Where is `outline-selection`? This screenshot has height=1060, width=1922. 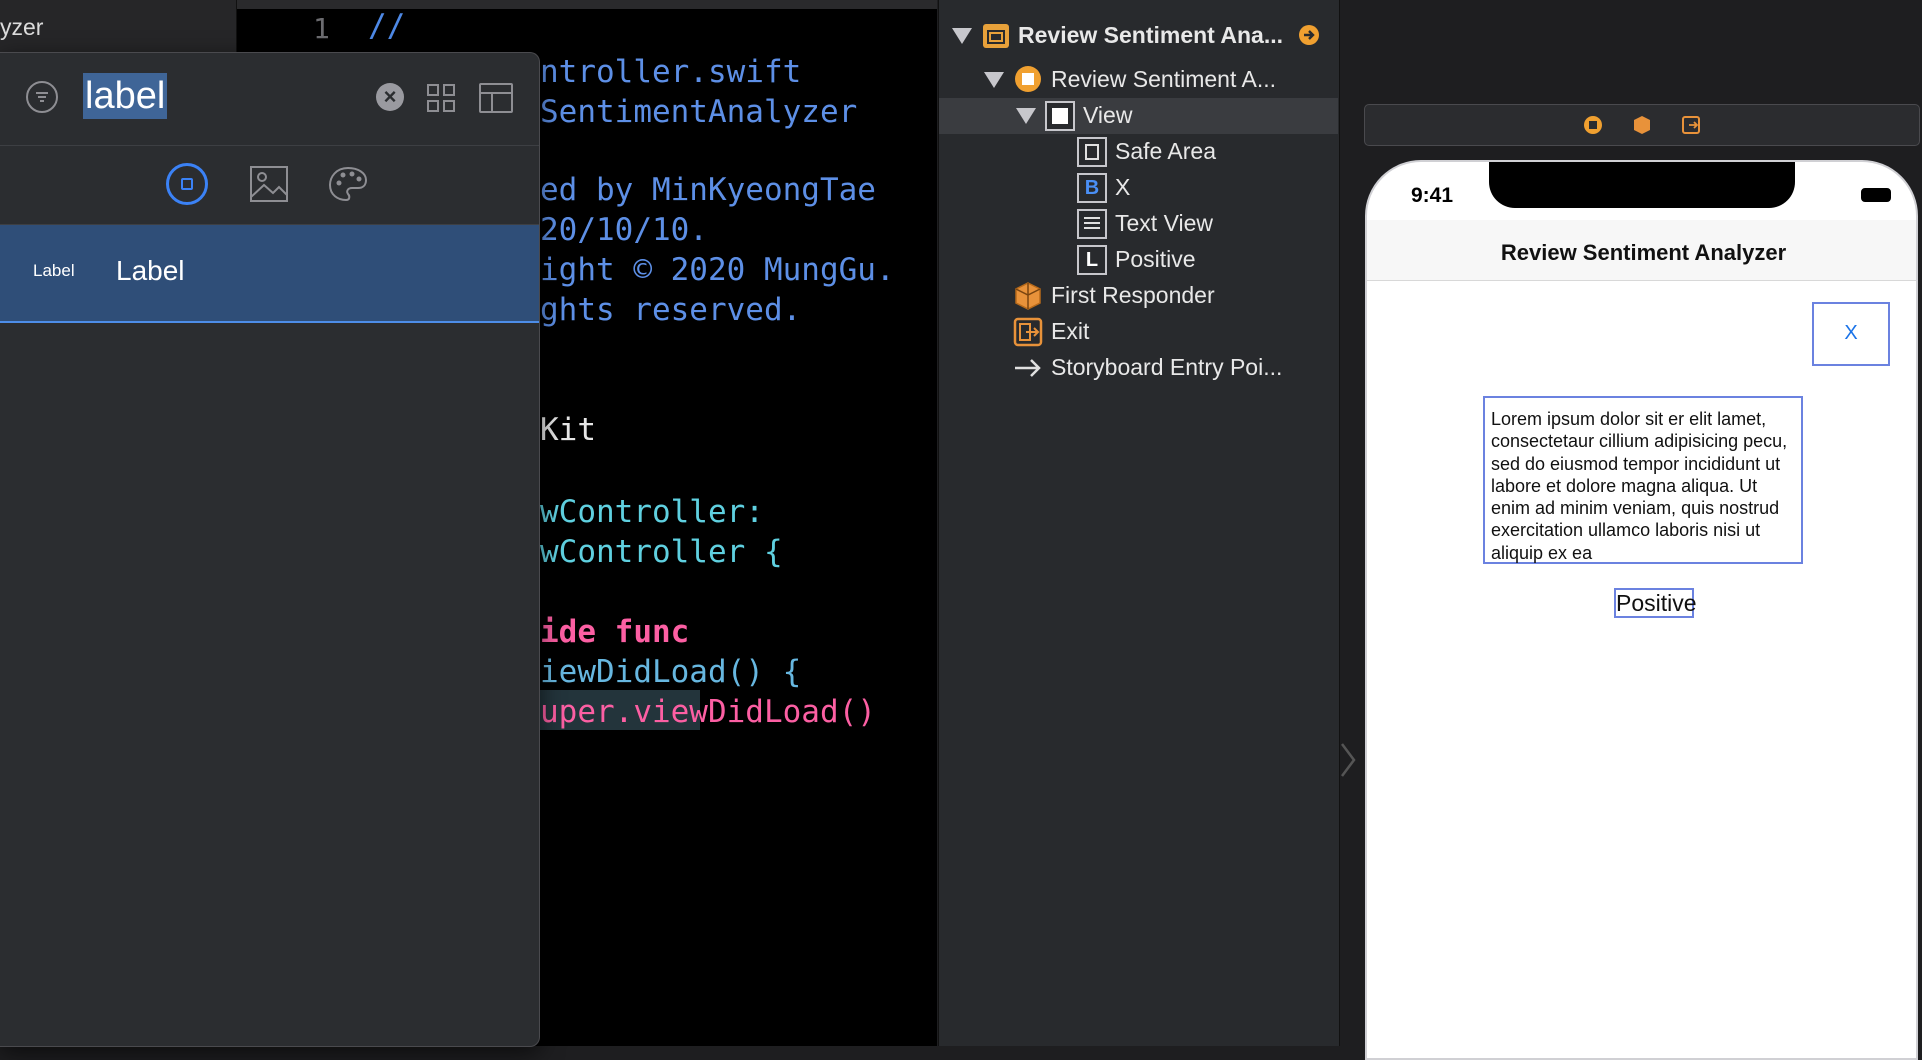 outline-selection is located at coordinates (1138, 116).